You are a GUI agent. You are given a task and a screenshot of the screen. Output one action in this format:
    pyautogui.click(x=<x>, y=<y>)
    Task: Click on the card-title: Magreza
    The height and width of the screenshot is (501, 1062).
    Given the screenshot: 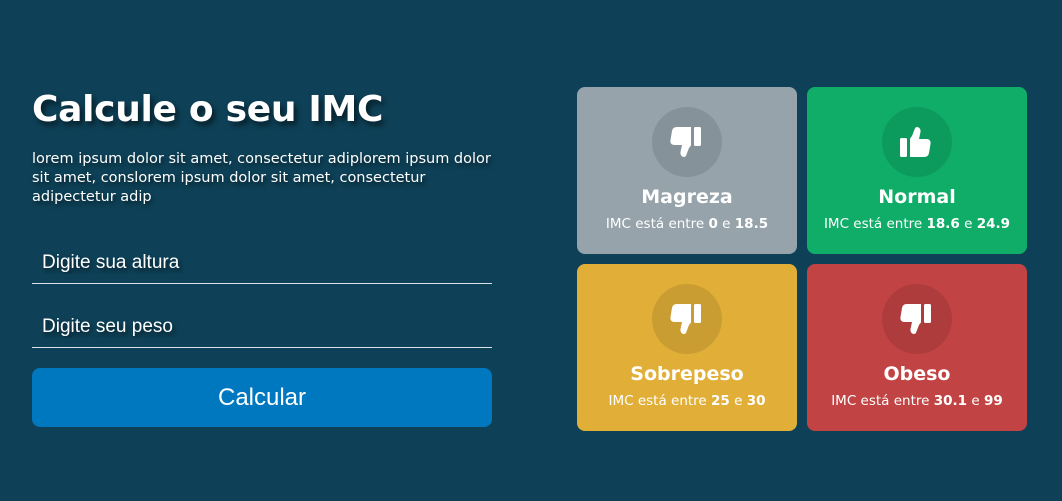 What is the action you would take?
    pyautogui.click(x=687, y=197)
    